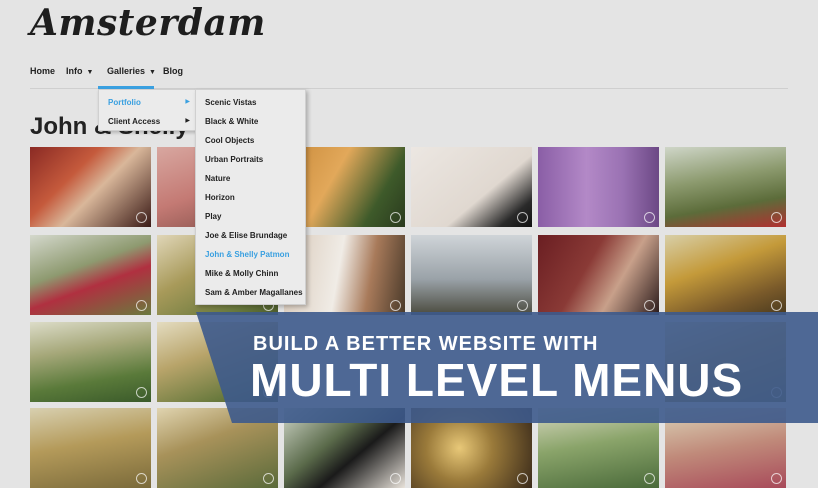 This screenshot has height=488, width=818. Describe the element at coordinates (134, 121) in the screenshot. I see `menu-item-client-access: Client Access` at that location.